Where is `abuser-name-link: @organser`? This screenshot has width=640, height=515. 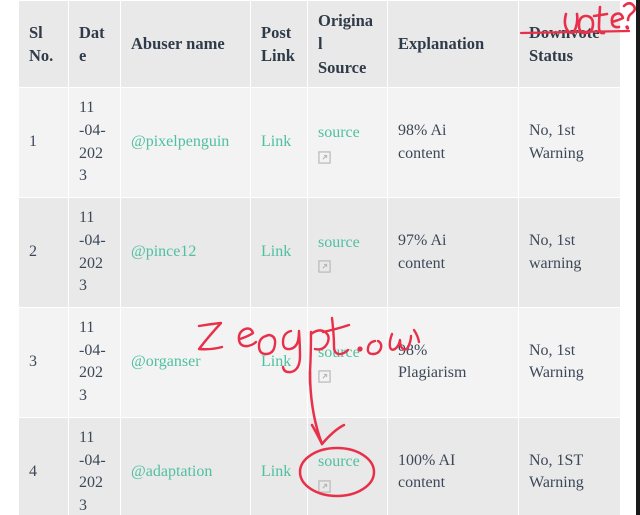
abuser-name-link: @organser is located at coordinates (166, 361).